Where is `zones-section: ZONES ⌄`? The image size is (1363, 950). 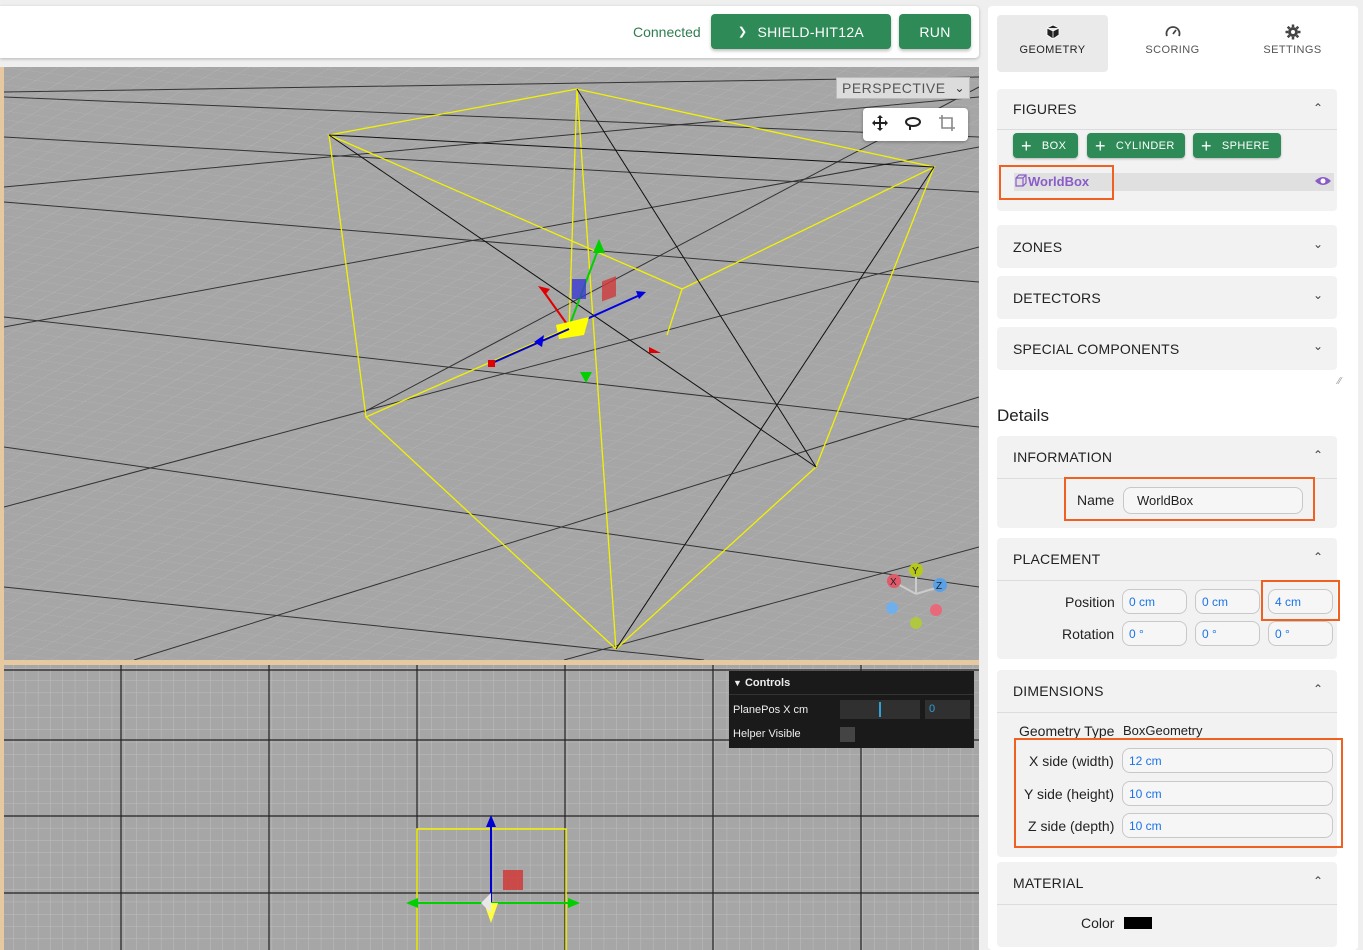
zones-section: ZONES ⌄ is located at coordinates (1167, 246).